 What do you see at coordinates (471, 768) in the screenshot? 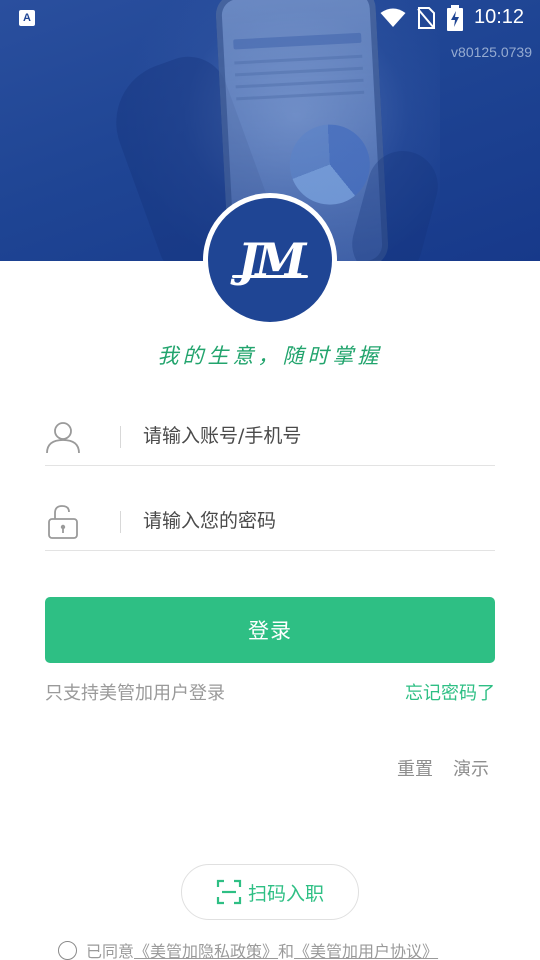
I see `demo-link: 演示` at bounding box center [471, 768].